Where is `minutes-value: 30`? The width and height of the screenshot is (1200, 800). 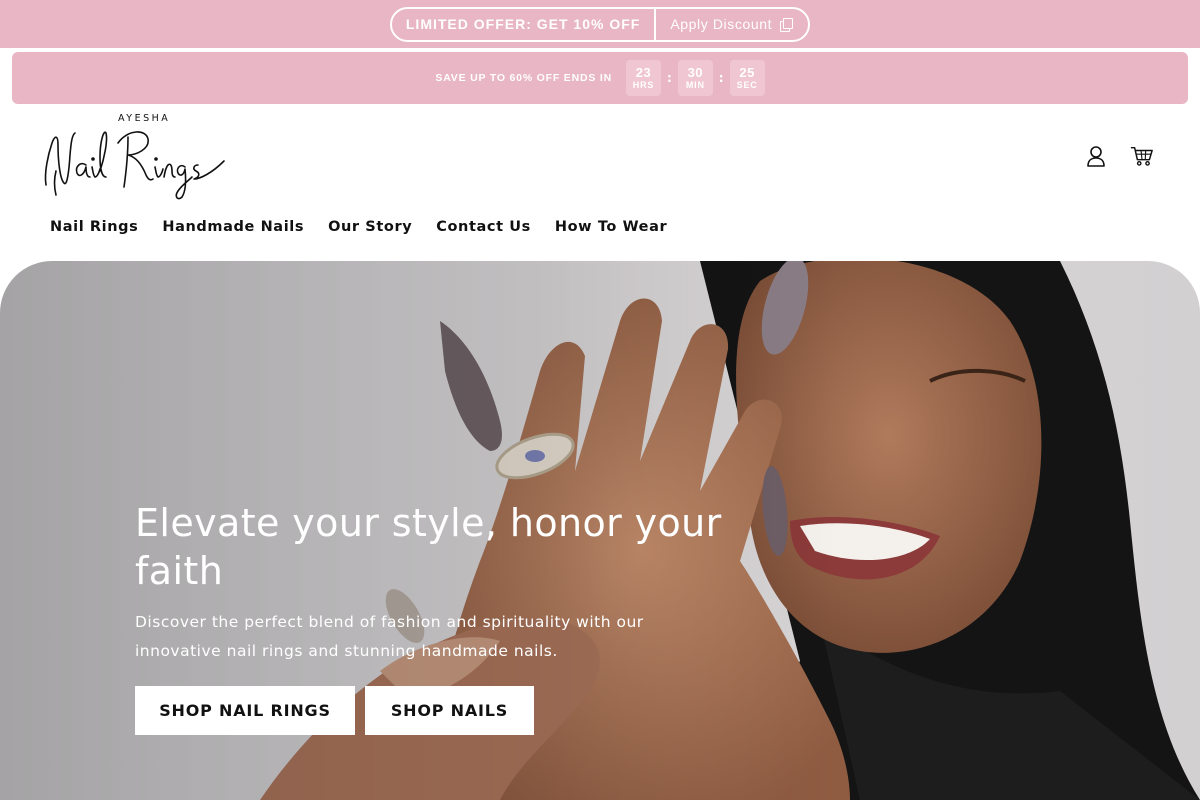 minutes-value: 30 is located at coordinates (695, 72).